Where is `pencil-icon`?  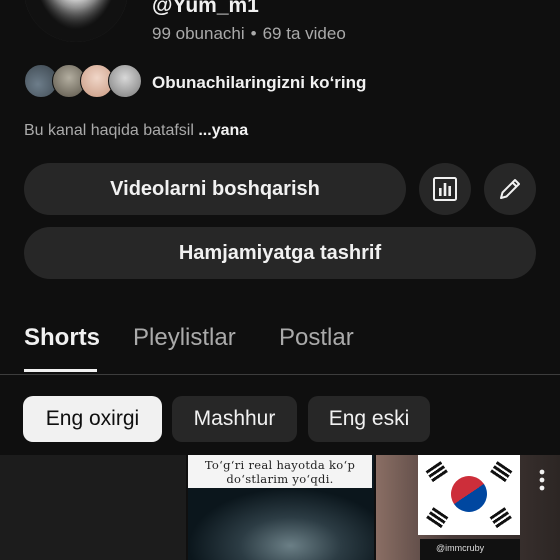
pencil-icon is located at coordinates (510, 189).